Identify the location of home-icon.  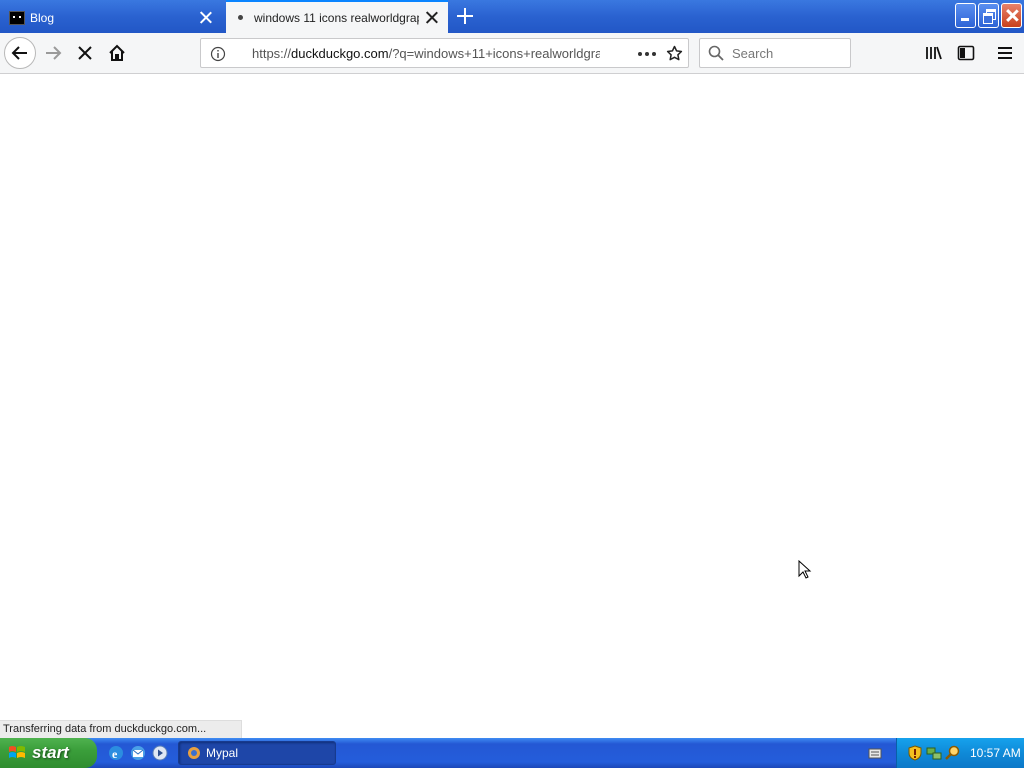
(117, 52).